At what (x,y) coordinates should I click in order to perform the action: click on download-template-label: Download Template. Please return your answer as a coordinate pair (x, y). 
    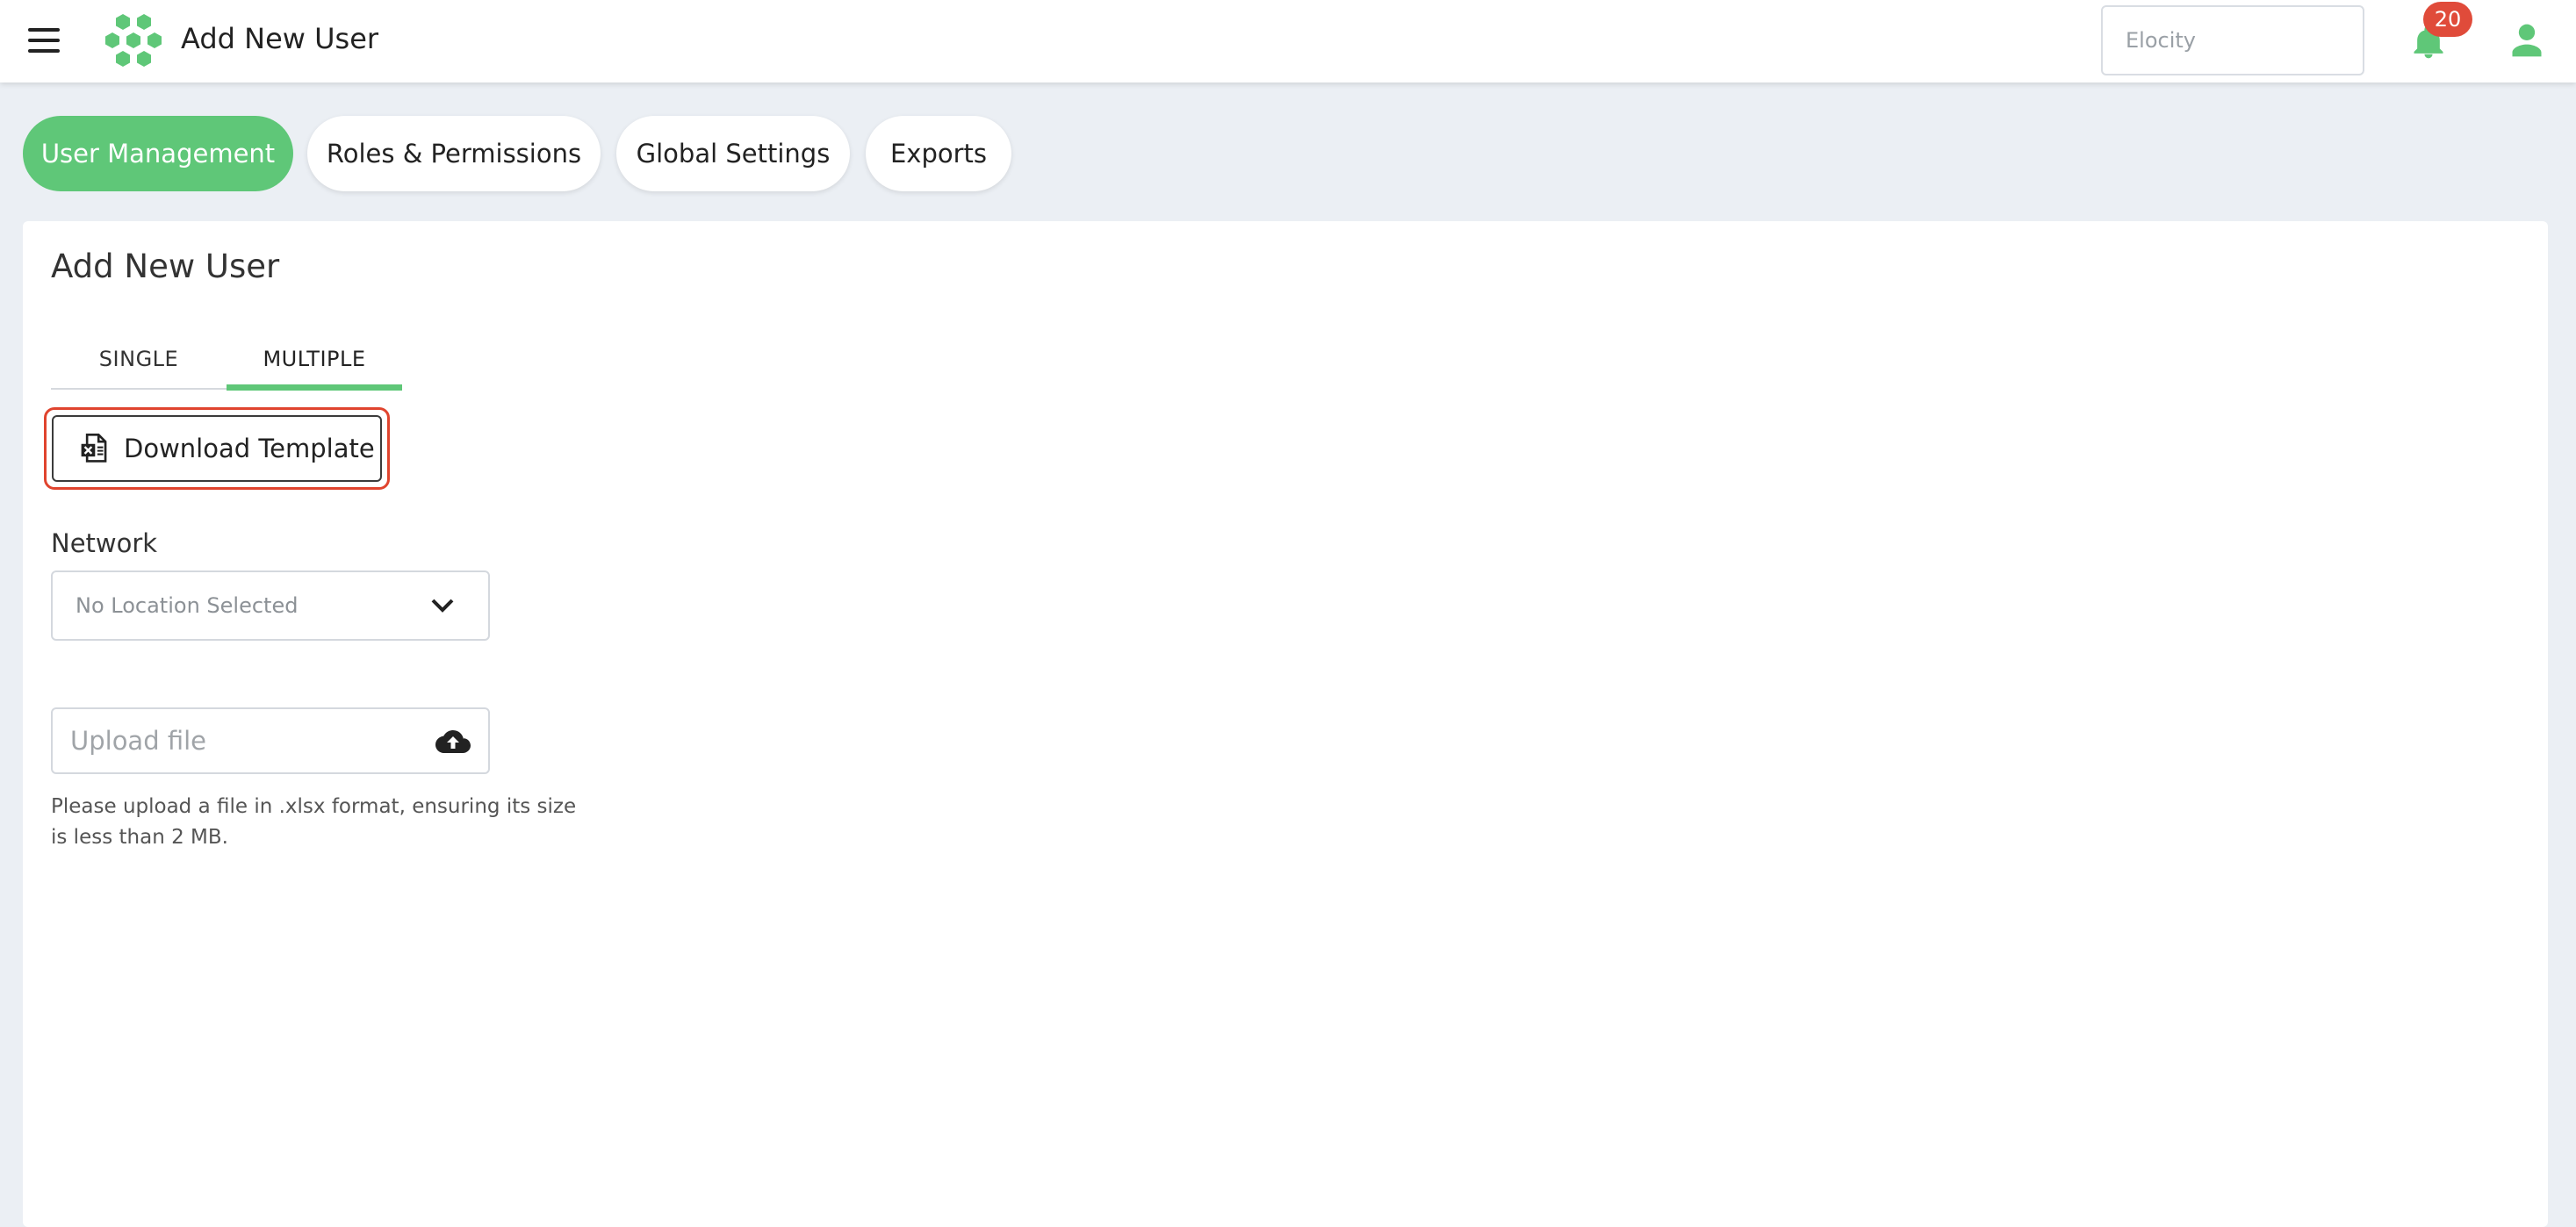
    Looking at the image, I should click on (249, 448).